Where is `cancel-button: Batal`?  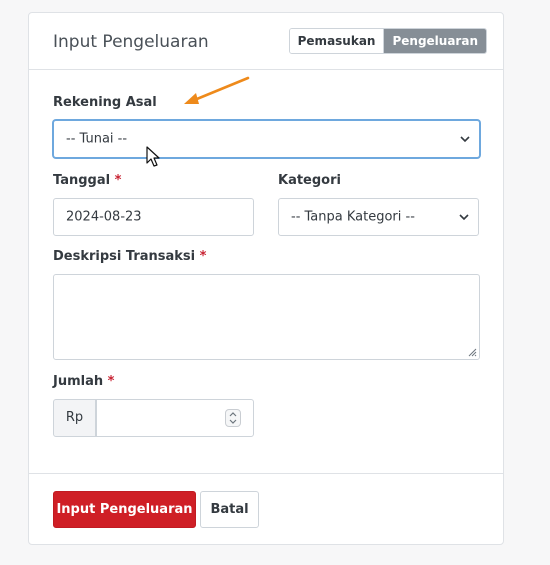
cancel-button: Batal is located at coordinates (229, 509).